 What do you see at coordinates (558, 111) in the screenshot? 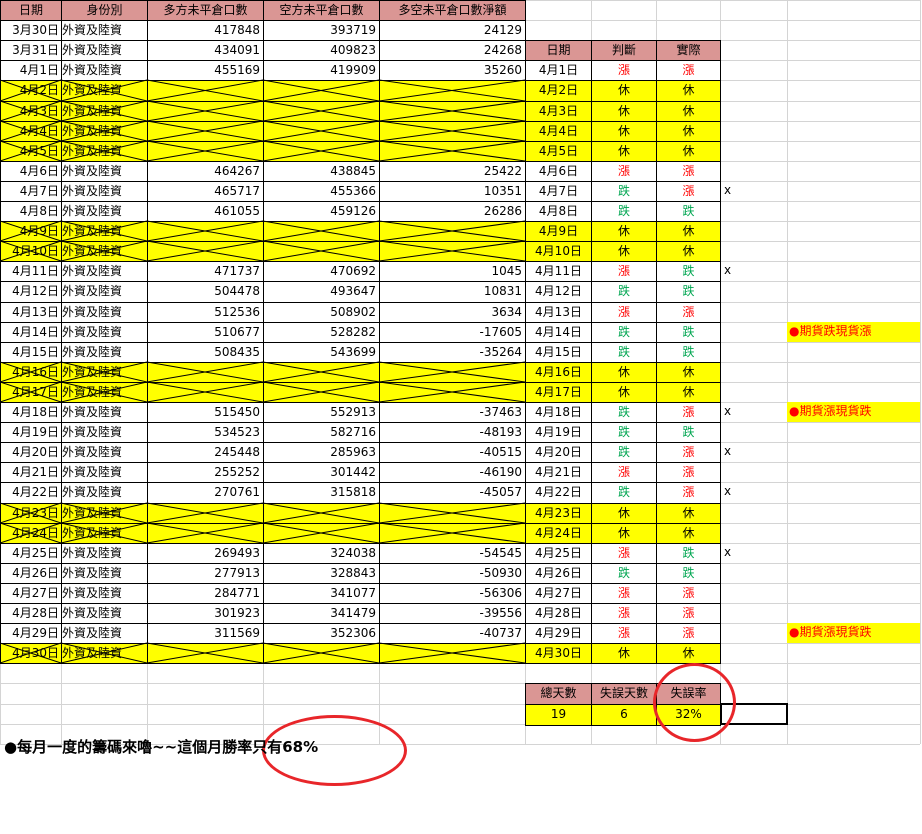
I see `judge-date-cell: 4月3日` at bounding box center [558, 111].